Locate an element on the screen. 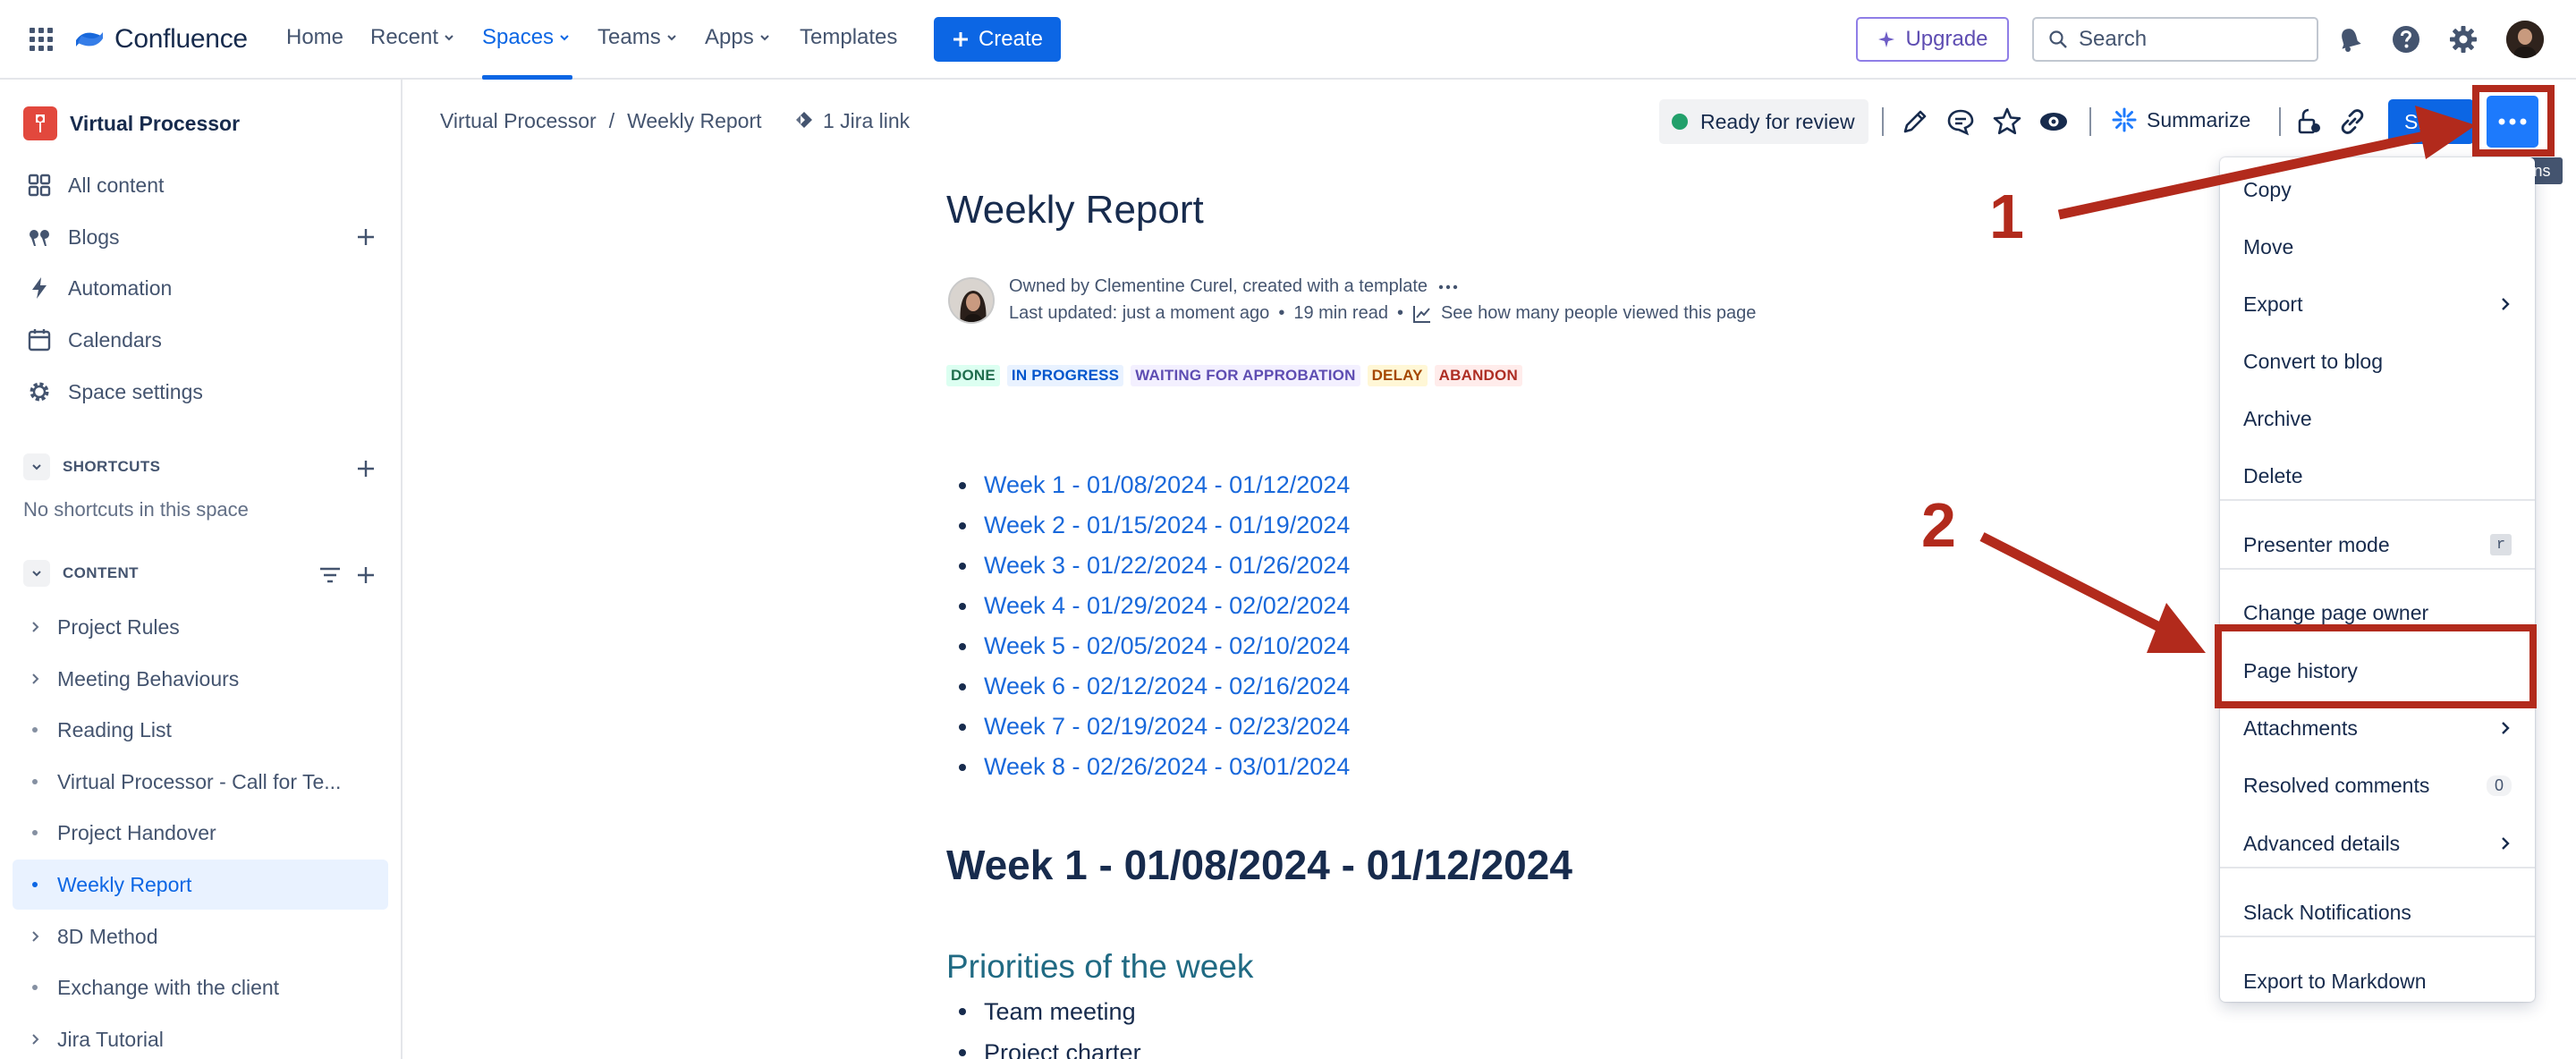 This screenshot has width=2576, height=1059. nav-teams: Teams is located at coordinates (637, 37).